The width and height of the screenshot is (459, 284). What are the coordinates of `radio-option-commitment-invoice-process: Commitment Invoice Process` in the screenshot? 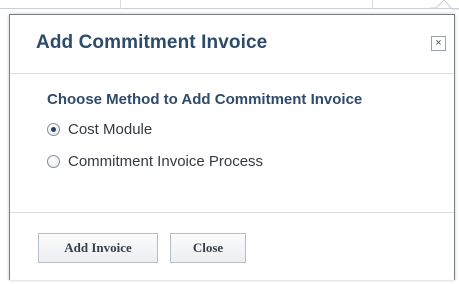 It's located at (155, 161).